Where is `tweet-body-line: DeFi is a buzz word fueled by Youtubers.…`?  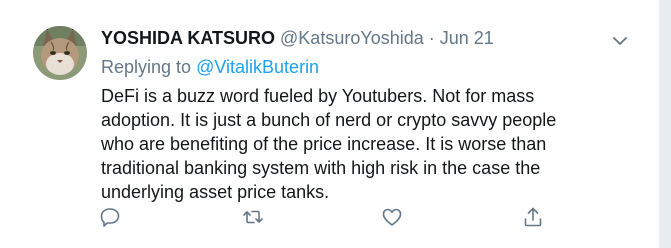 tweet-body-line: DeFi is a buzz word fueled by Youtubers.… is located at coordinates (318, 96).